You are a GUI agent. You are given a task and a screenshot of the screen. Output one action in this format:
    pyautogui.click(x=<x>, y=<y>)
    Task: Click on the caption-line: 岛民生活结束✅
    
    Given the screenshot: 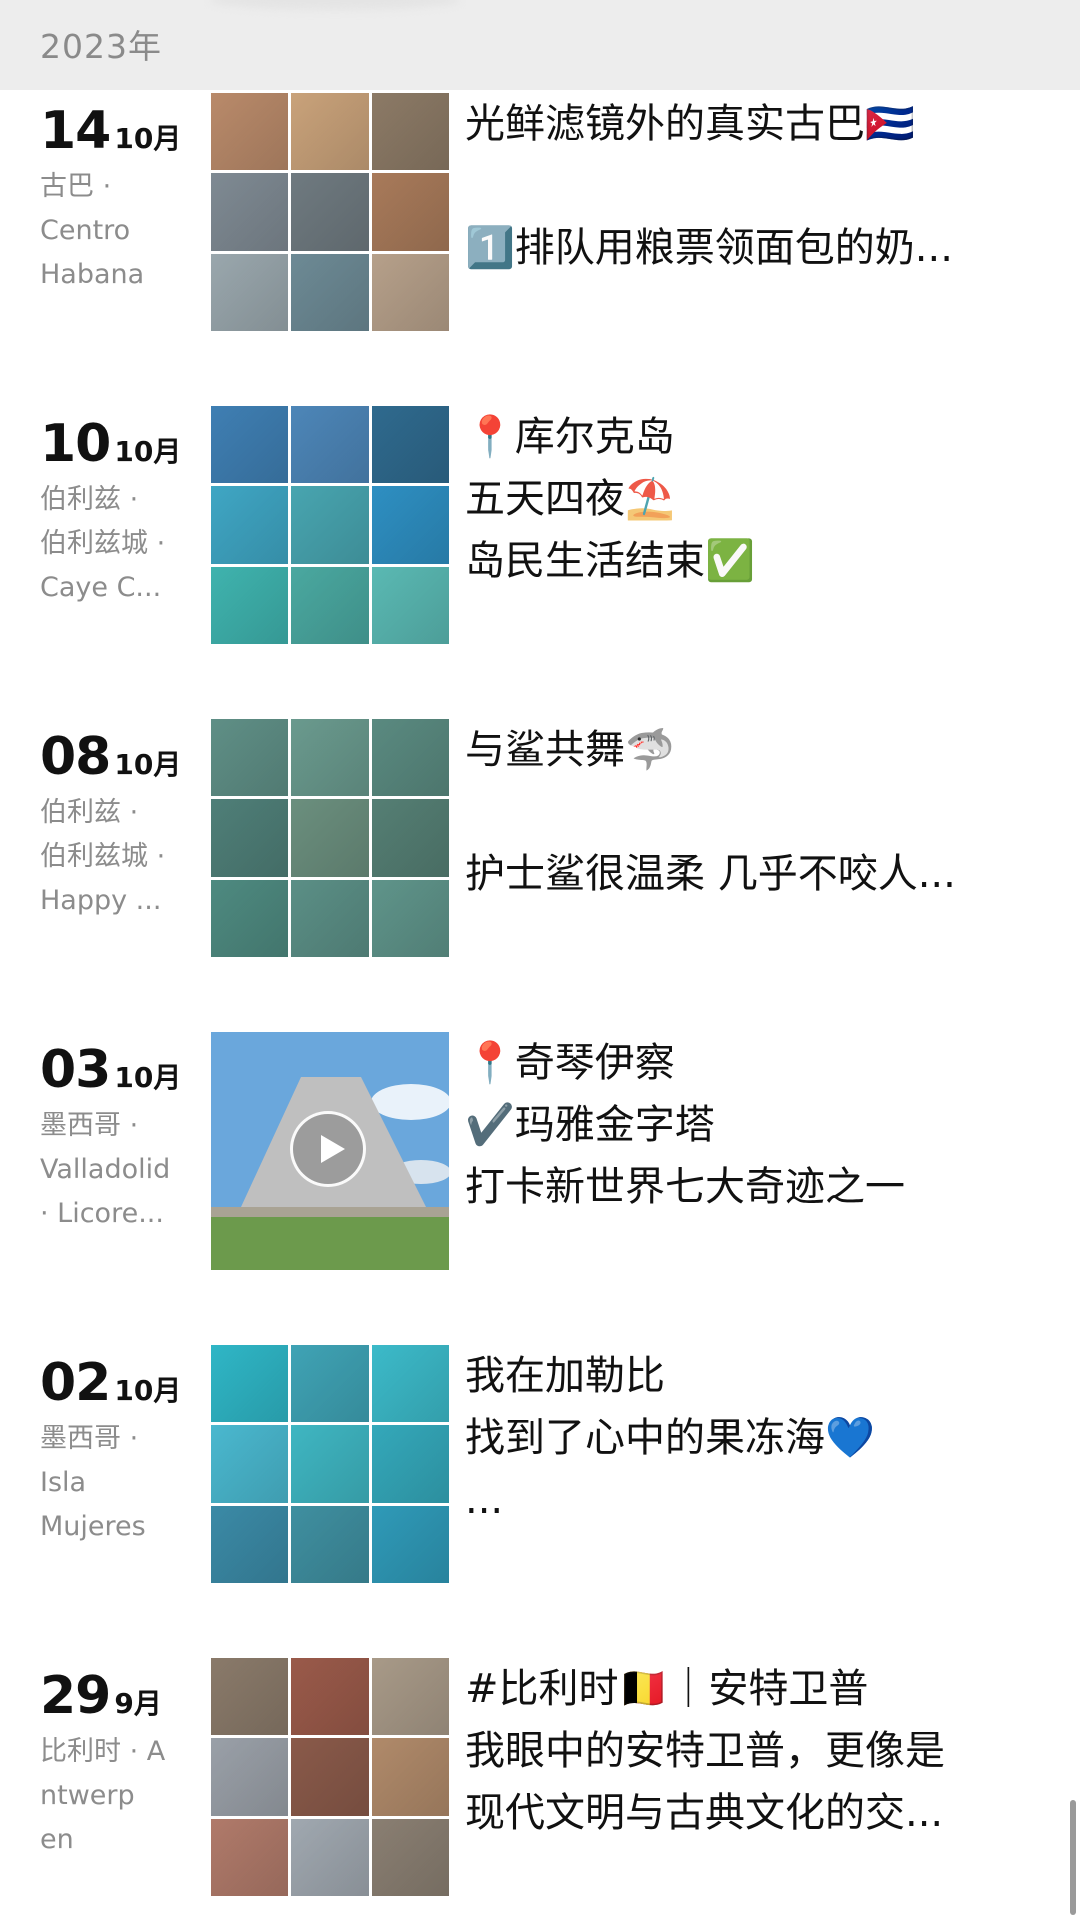 What is the action you would take?
    pyautogui.click(x=610, y=561)
    